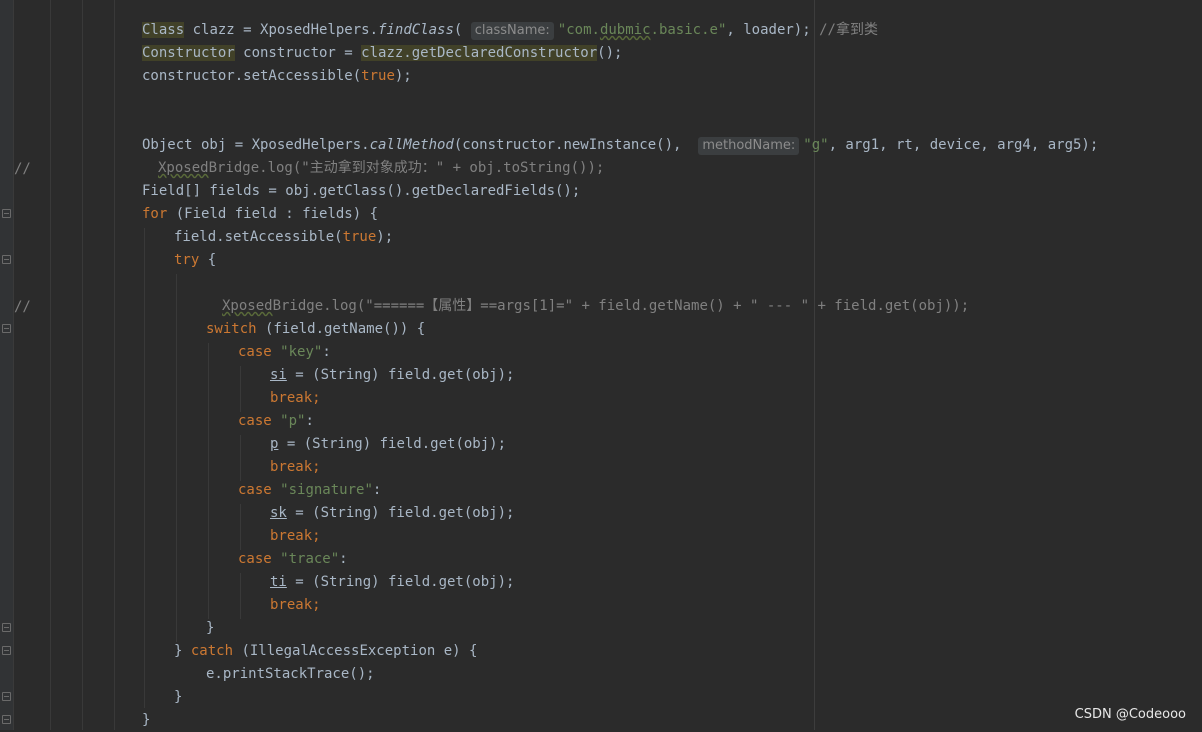  What do you see at coordinates (814, 365) in the screenshot?
I see `right-margin-guide` at bounding box center [814, 365].